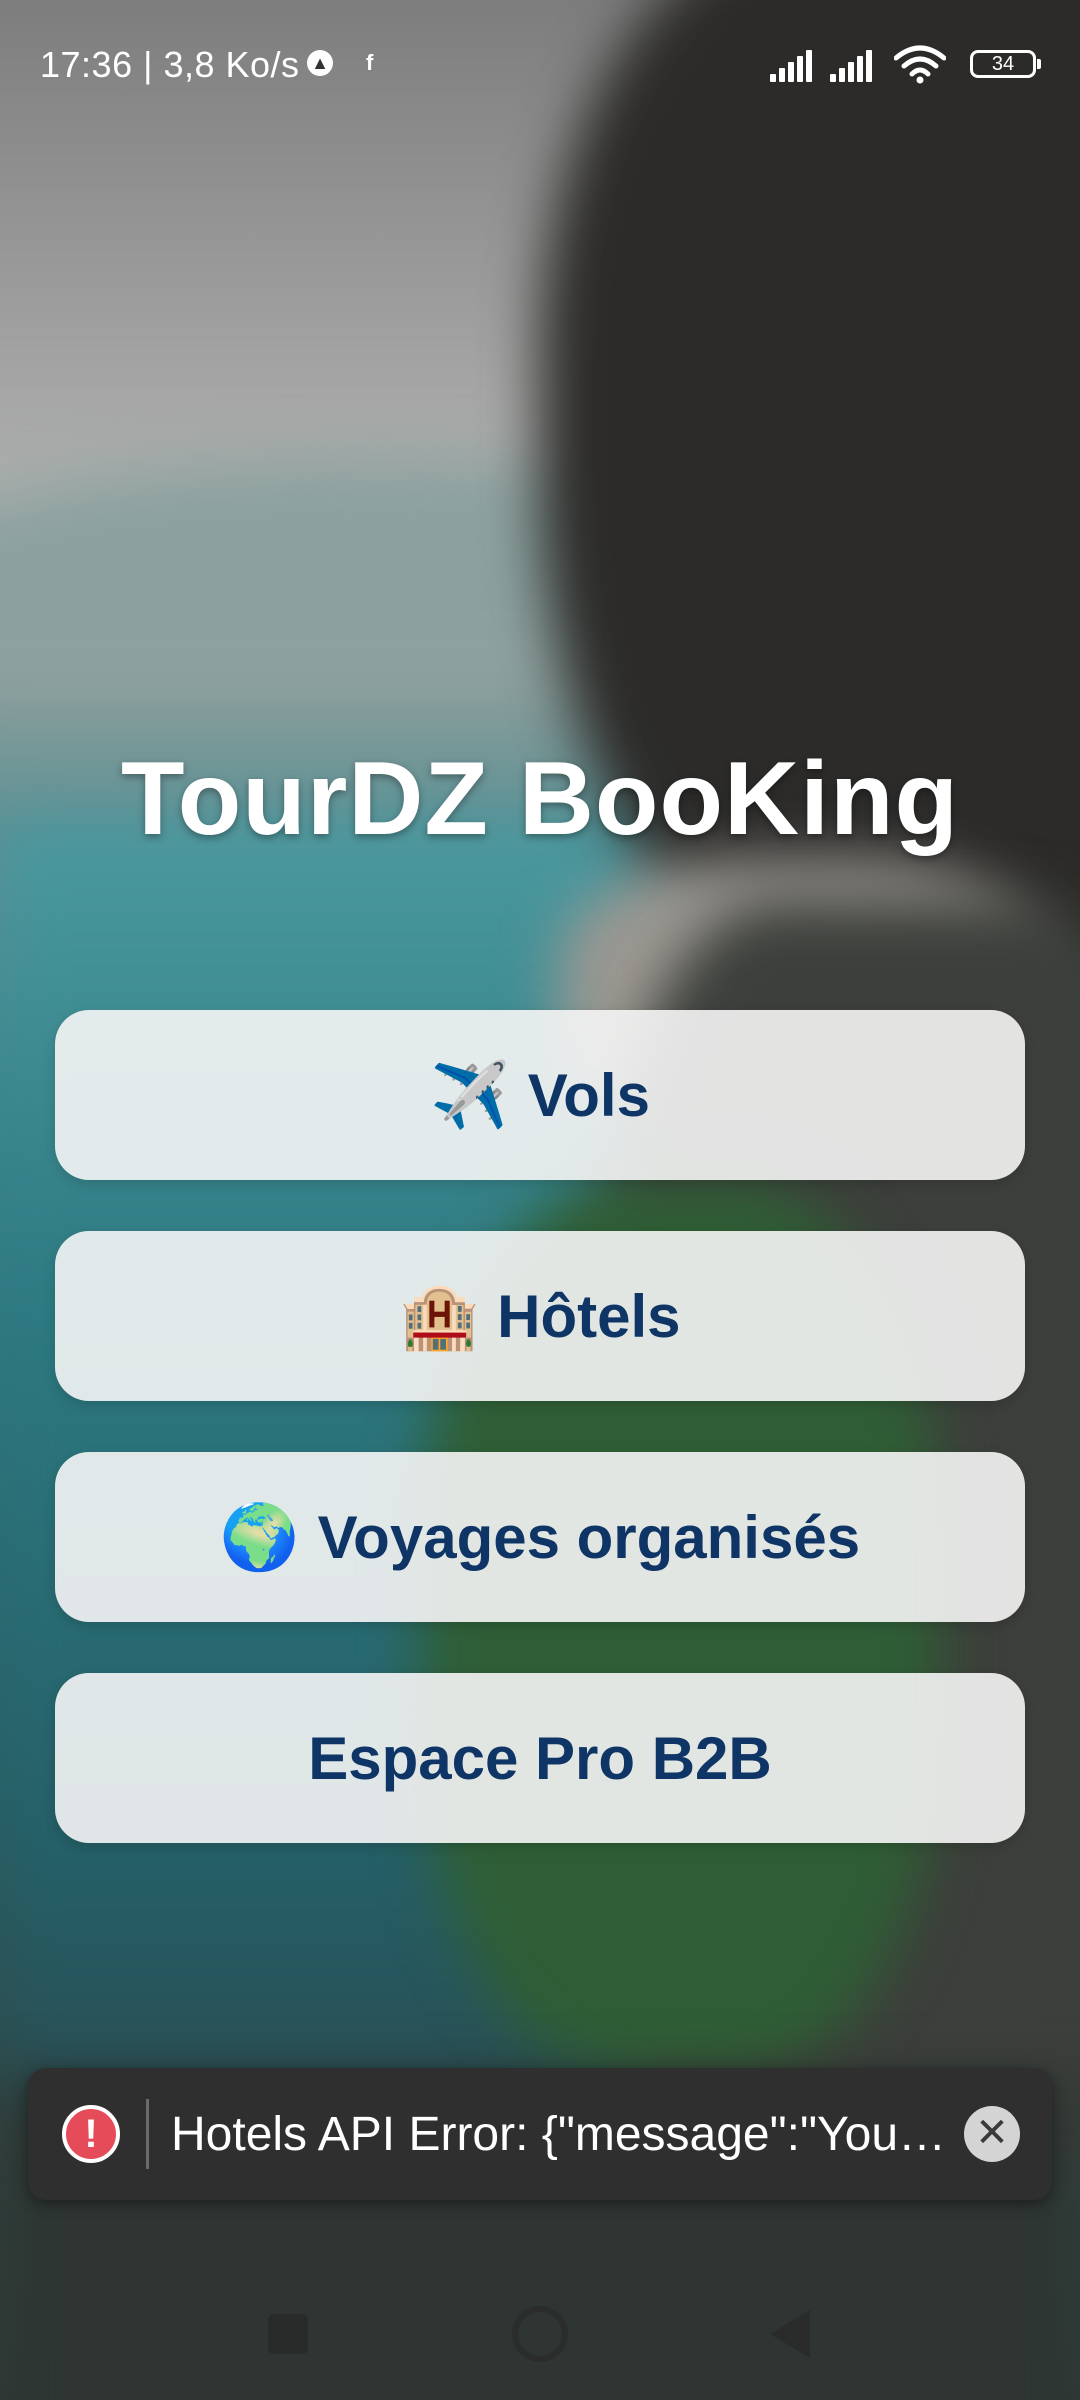  I want to click on b2b-pro-space-button-label: Espace Pro B2B, so click(540, 1758).